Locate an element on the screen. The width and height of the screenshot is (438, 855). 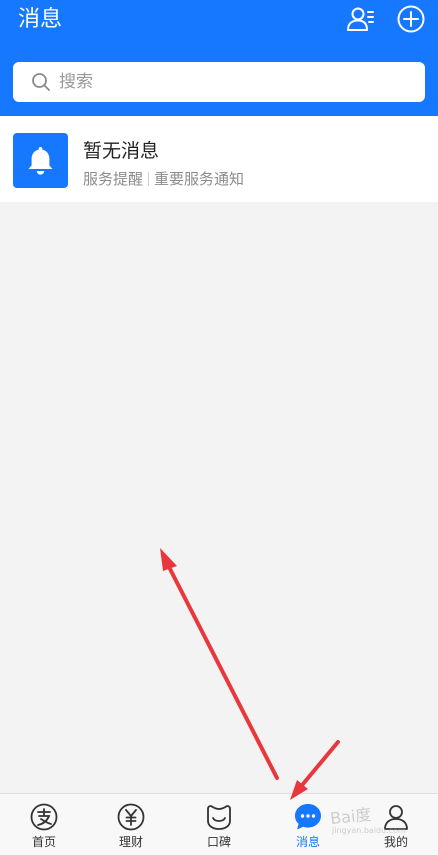
koubei-icon is located at coordinates (219, 817).